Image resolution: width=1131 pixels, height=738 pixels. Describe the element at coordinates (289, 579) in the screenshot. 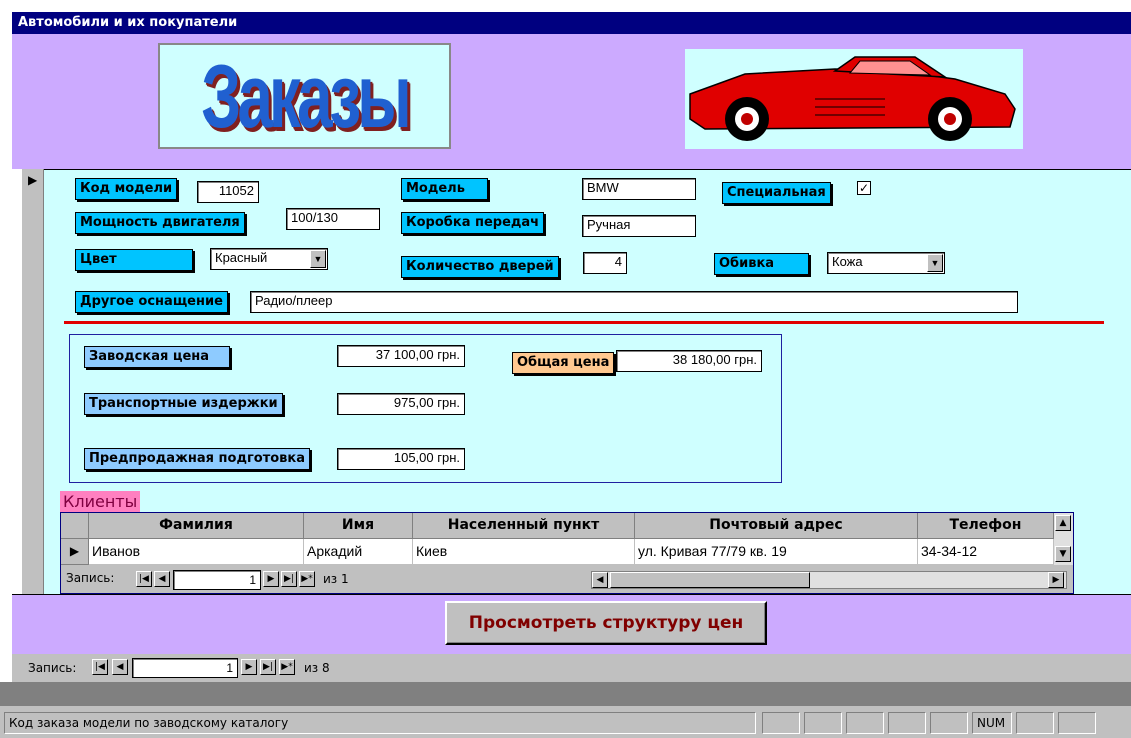

I see `last-record-button: ▶|` at that location.